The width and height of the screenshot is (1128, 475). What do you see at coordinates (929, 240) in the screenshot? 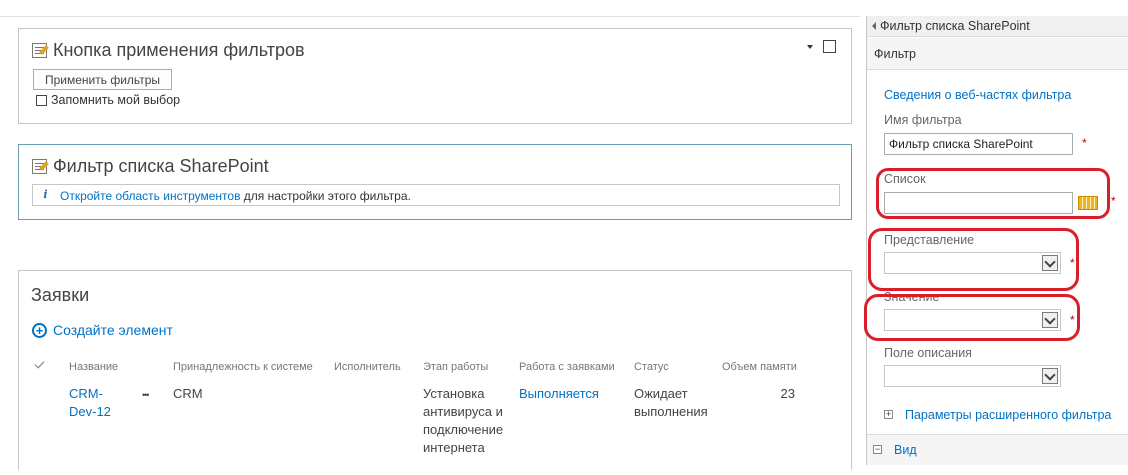
I see `view-label: Представление` at bounding box center [929, 240].